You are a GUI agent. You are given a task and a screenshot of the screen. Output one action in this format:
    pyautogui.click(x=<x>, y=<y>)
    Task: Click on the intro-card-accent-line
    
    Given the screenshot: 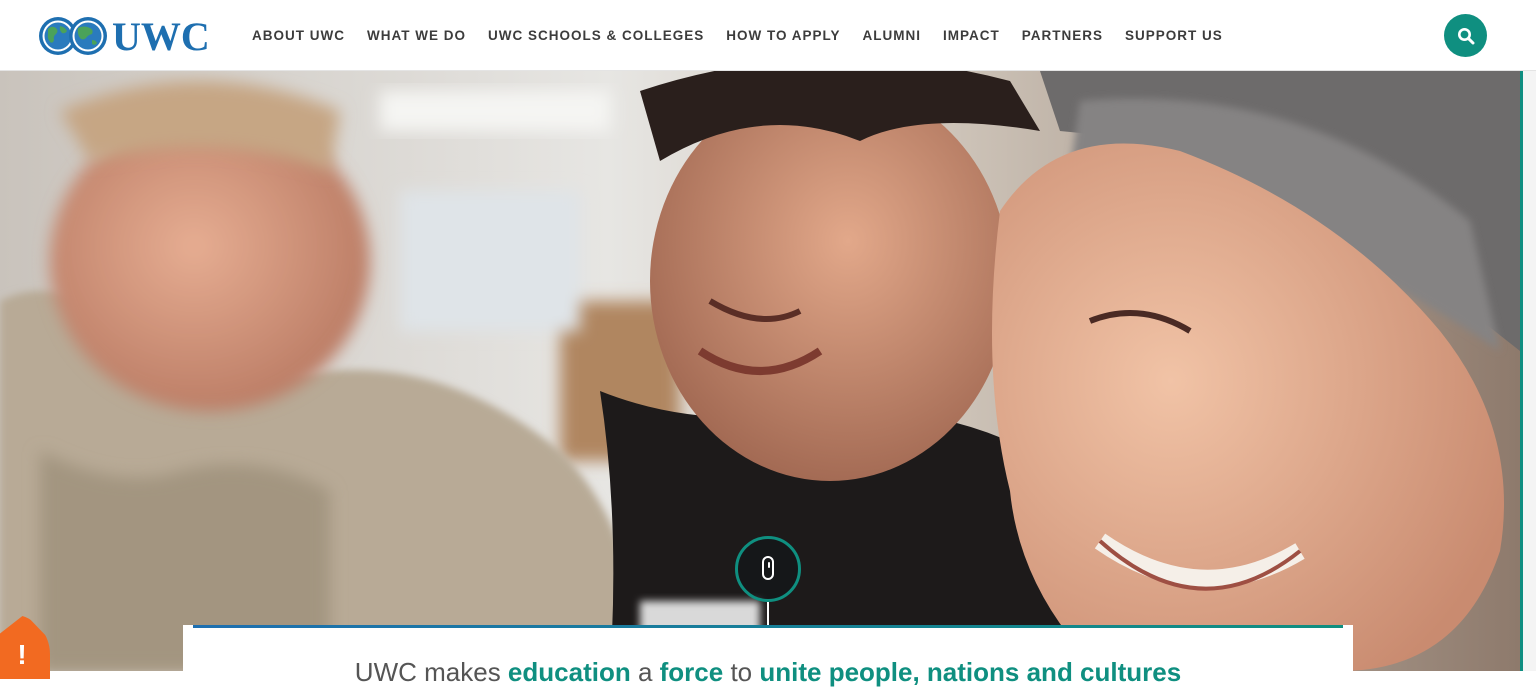 What is the action you would take?
    pyautogui.click(x=768, y=626)
    